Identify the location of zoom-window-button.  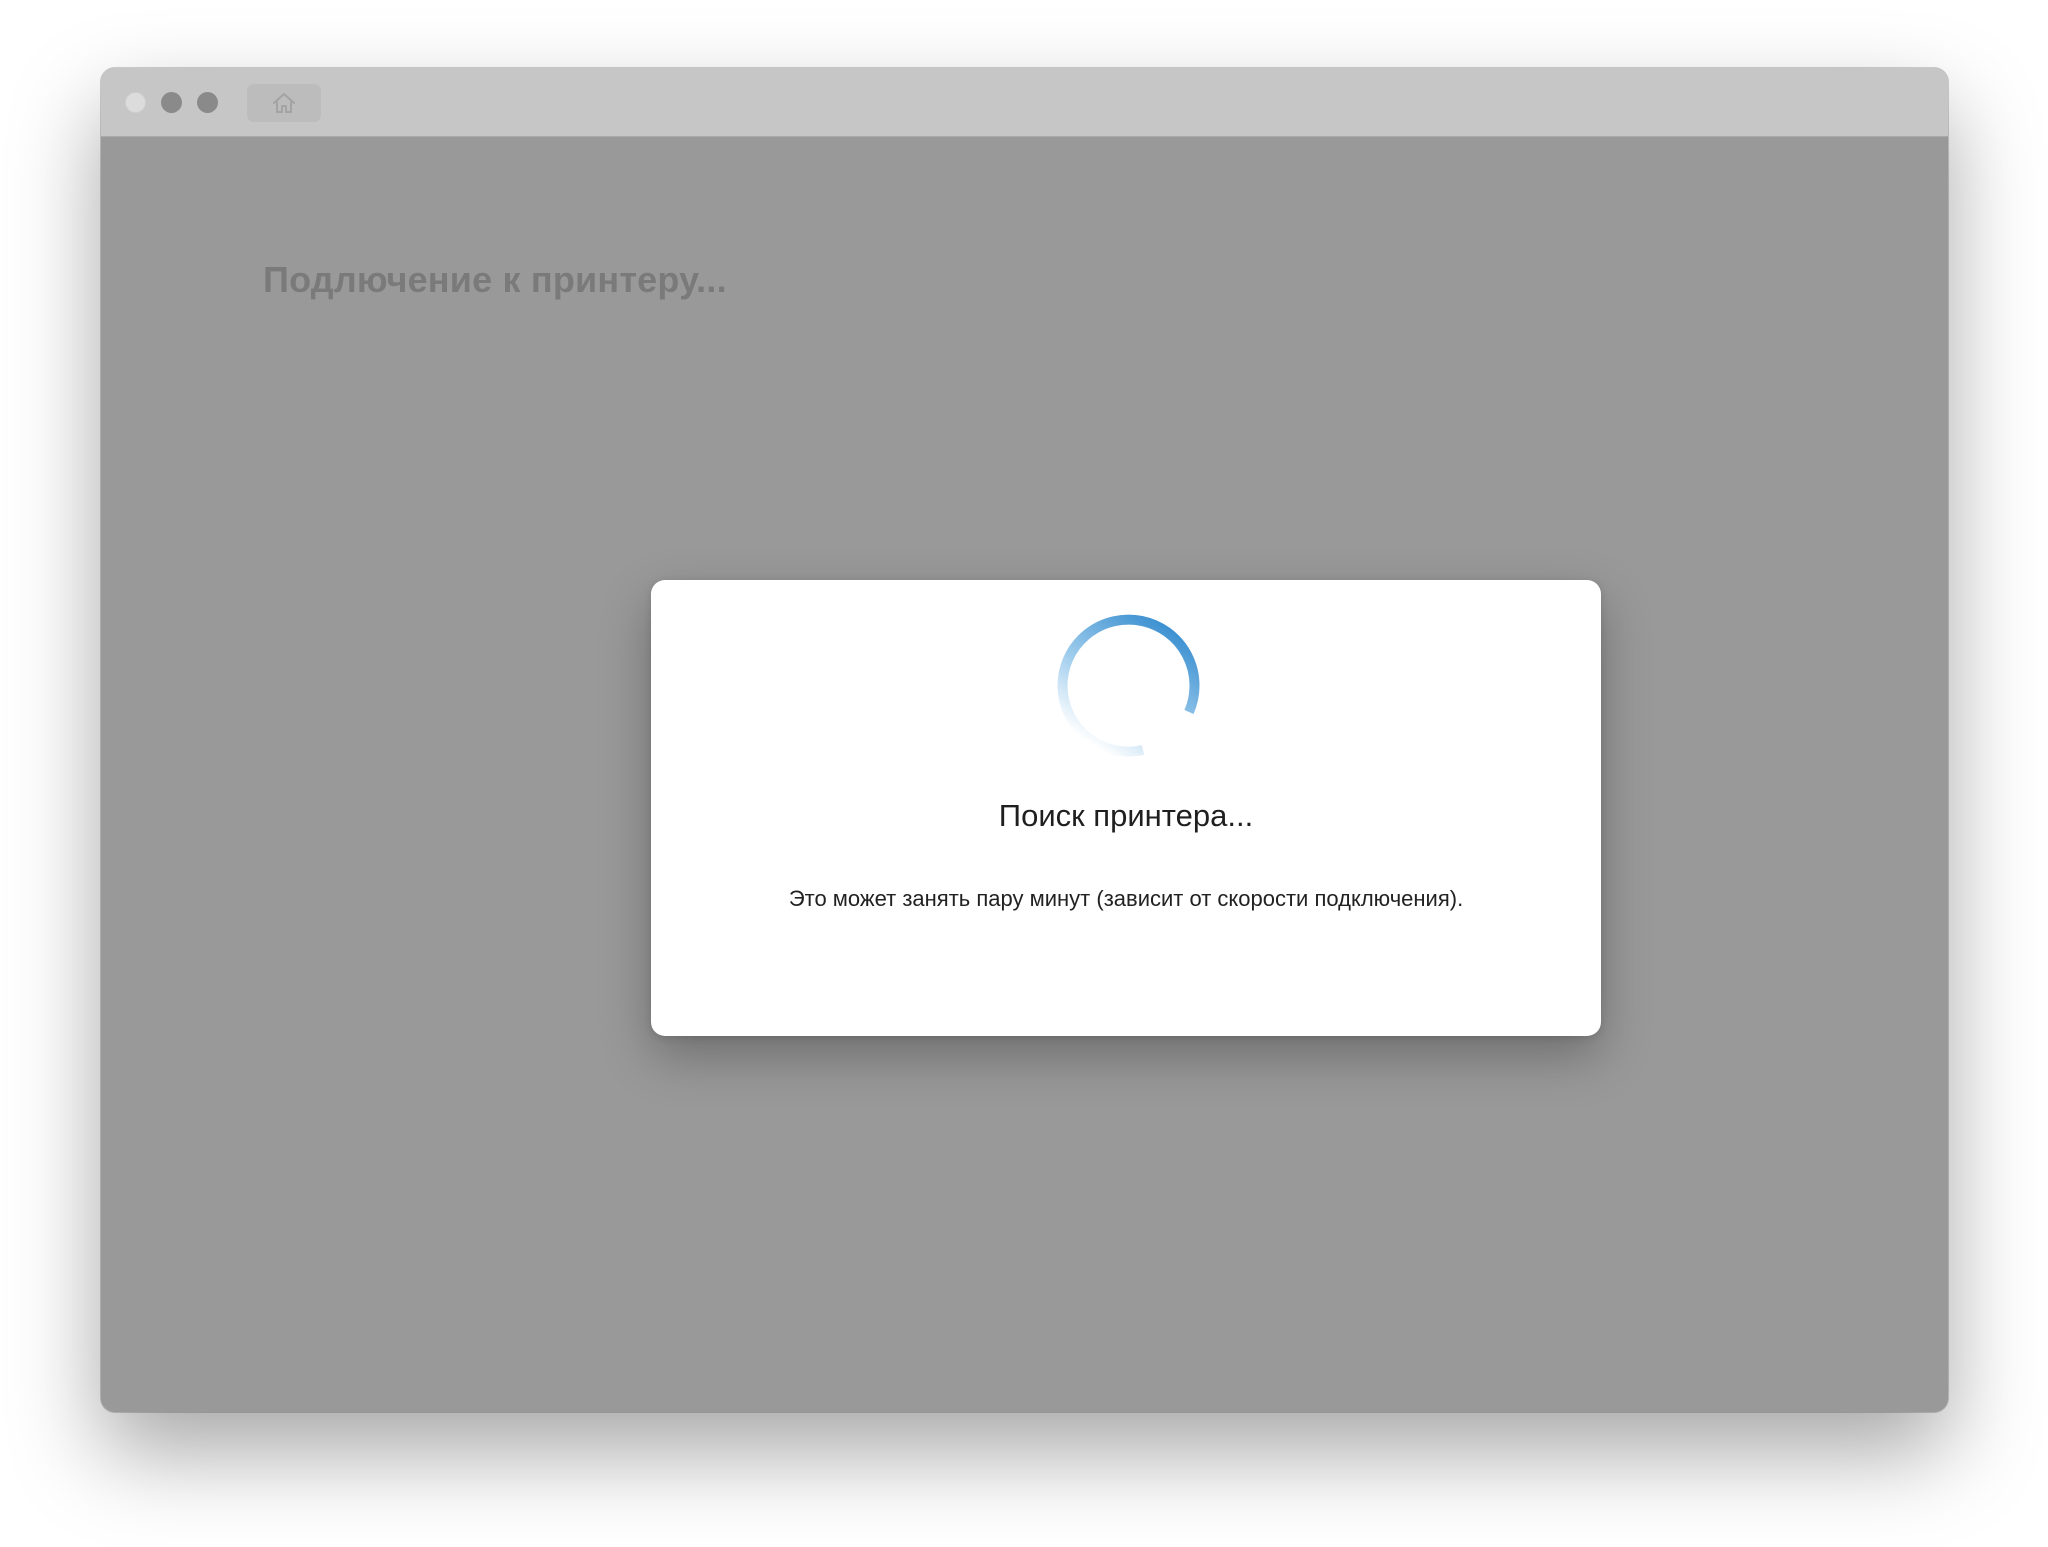
(207, 102).